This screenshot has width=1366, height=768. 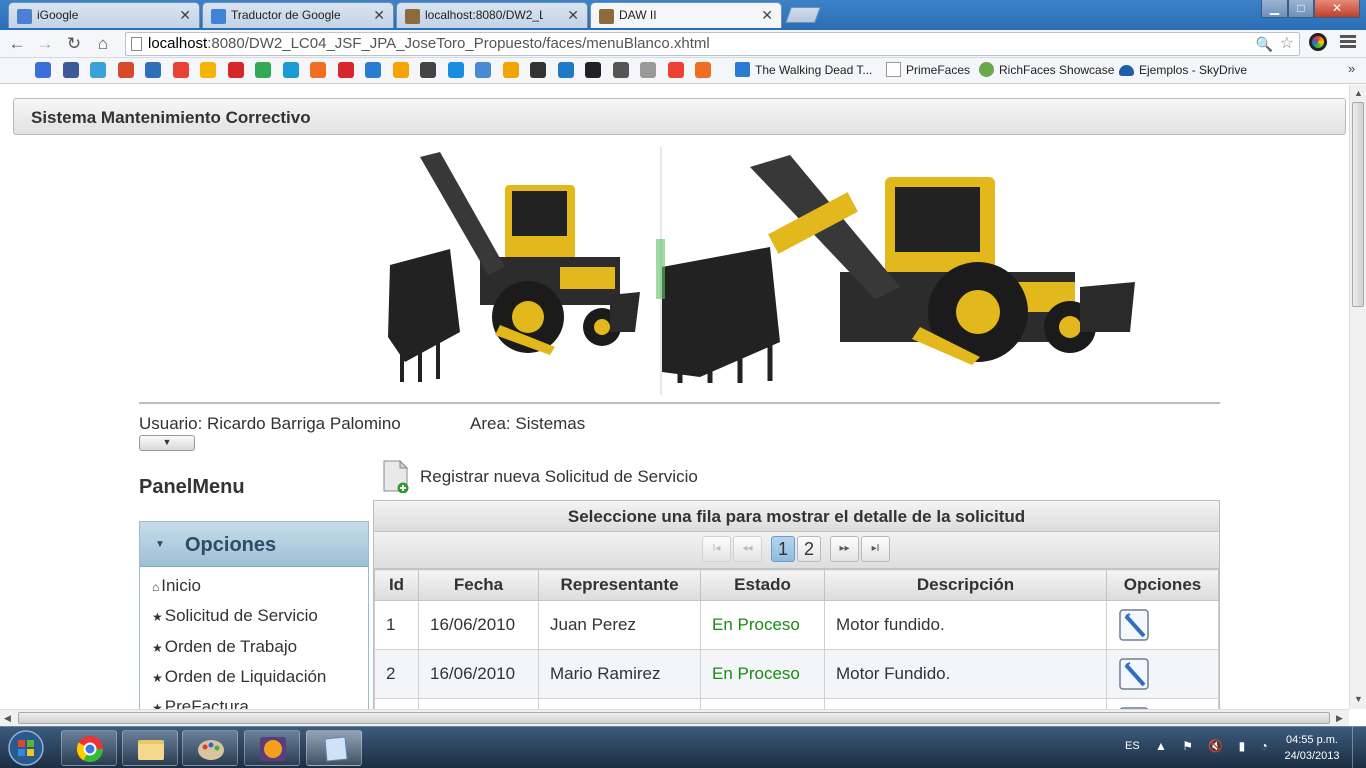 I want to click on scroll-down-icon: ▼, so click(x=1358, y=699).